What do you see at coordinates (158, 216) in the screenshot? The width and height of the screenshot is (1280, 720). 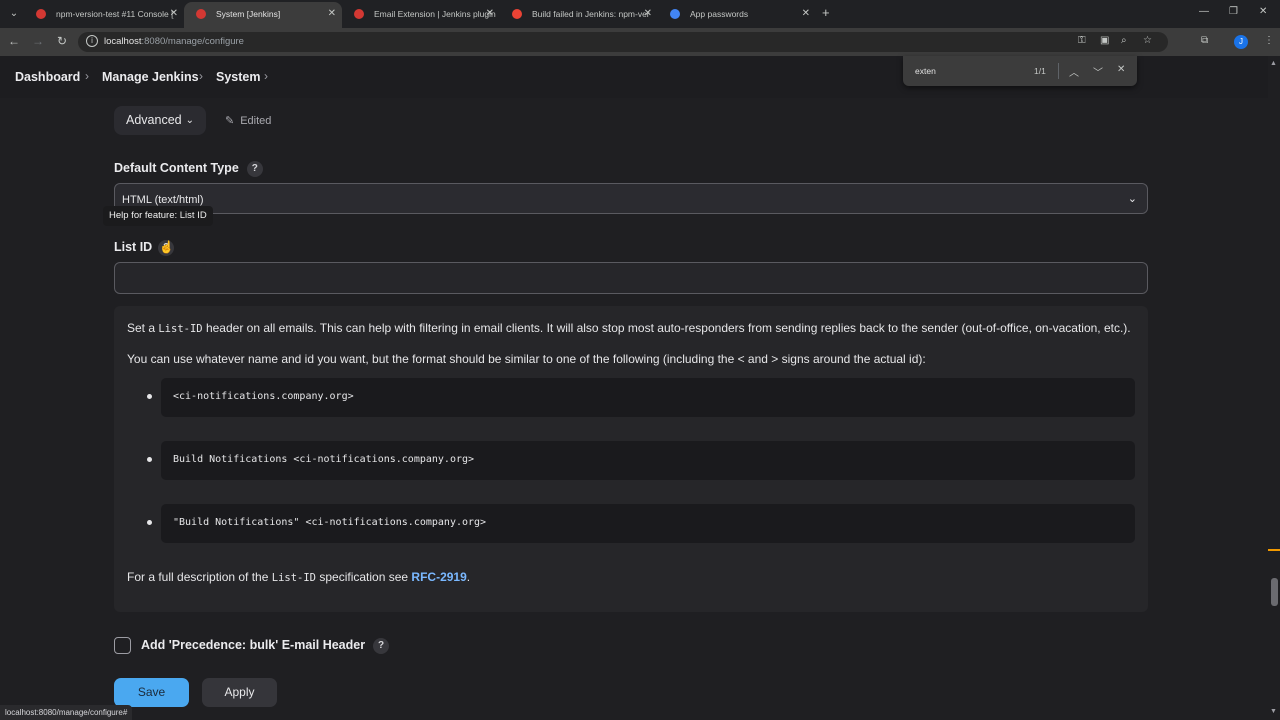 I see `help-tooltip: Help for feature: List ID` at bounding box center [158, 216].